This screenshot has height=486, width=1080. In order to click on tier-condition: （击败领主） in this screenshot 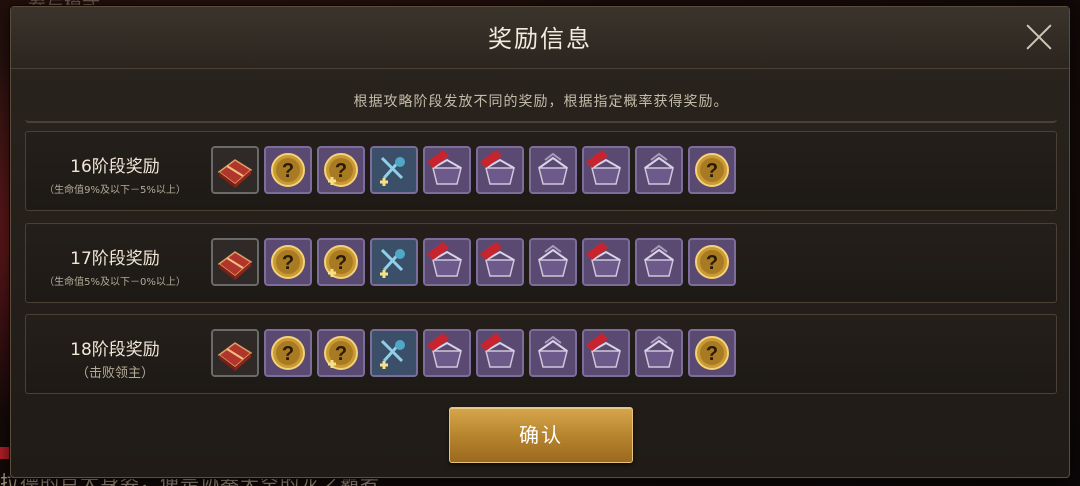, I will do `click(114, 373)`.